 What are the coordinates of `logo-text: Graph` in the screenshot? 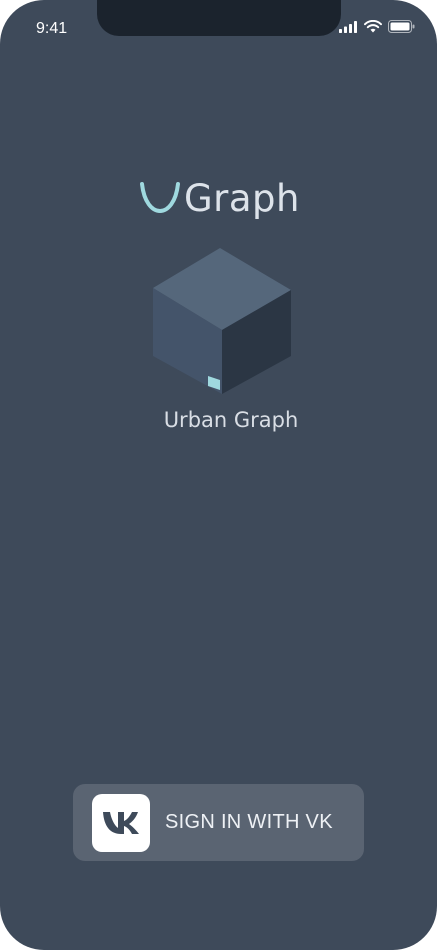 It's located at (242, 198).